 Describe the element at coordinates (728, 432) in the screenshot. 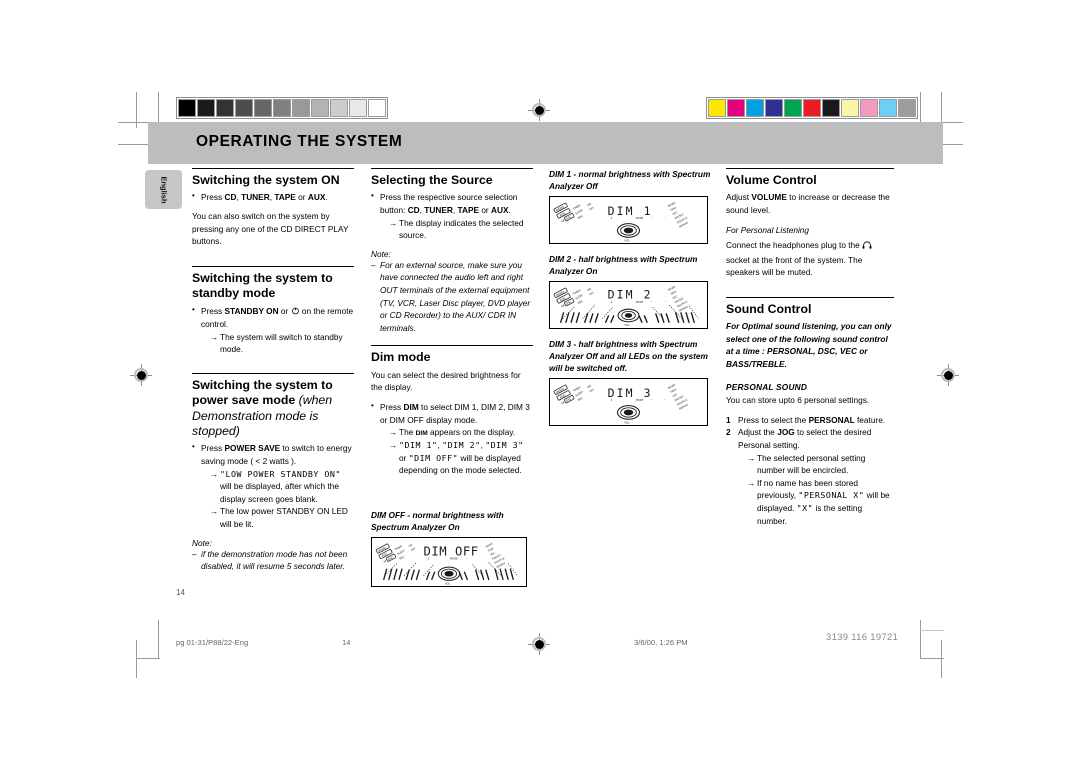

I see `step-number: 2` at that location.